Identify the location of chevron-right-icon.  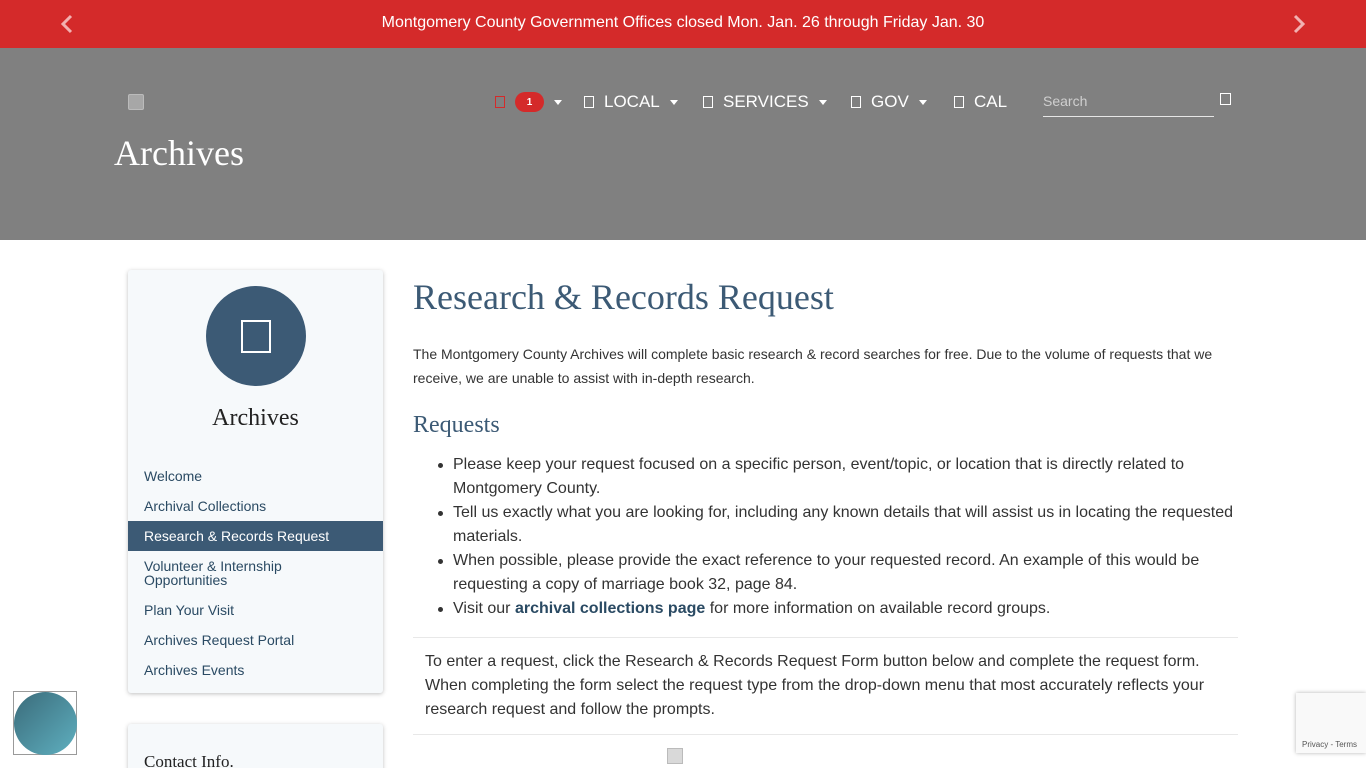
(1298, 24).